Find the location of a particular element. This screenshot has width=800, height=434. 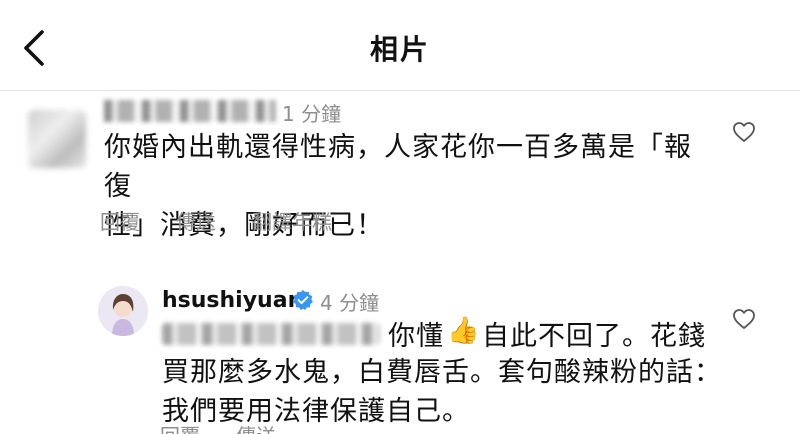

verified-badge-icon is located at coordinates (303, 300).